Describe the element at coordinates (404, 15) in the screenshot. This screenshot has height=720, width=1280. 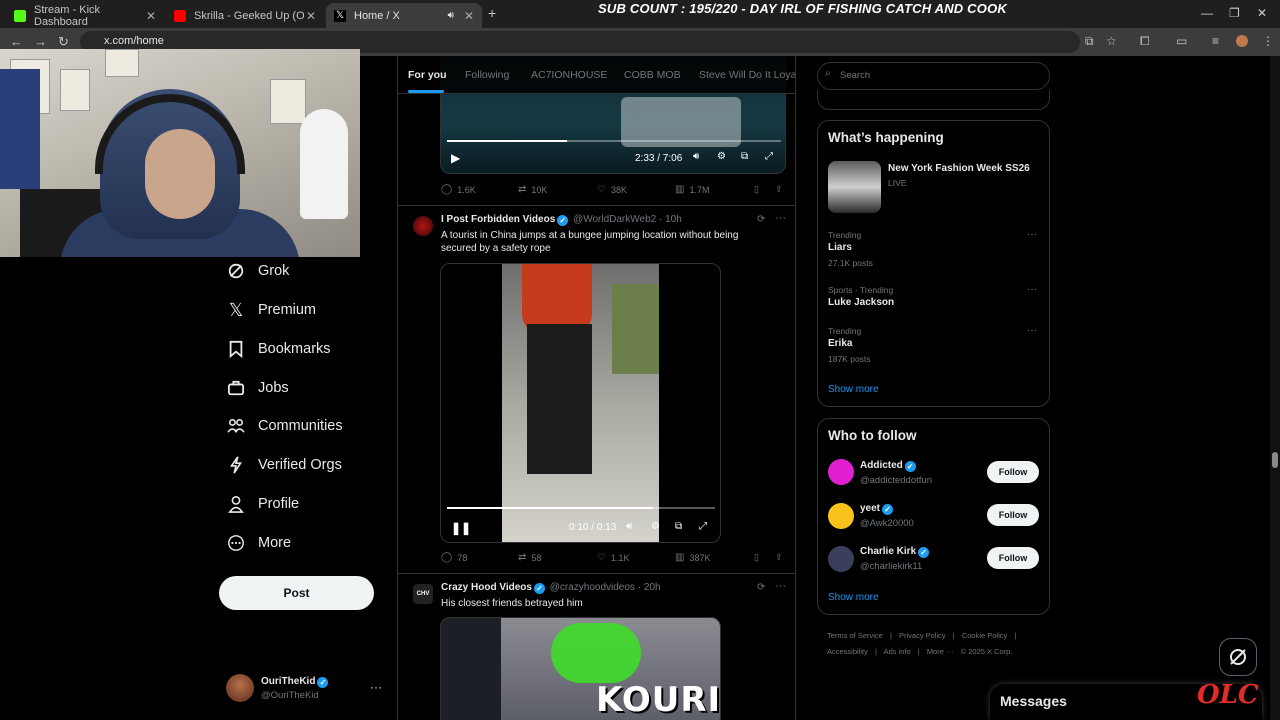
I see `browser-tab-x: 𝕏 Home / X 🔊︎ ✕` at that location.